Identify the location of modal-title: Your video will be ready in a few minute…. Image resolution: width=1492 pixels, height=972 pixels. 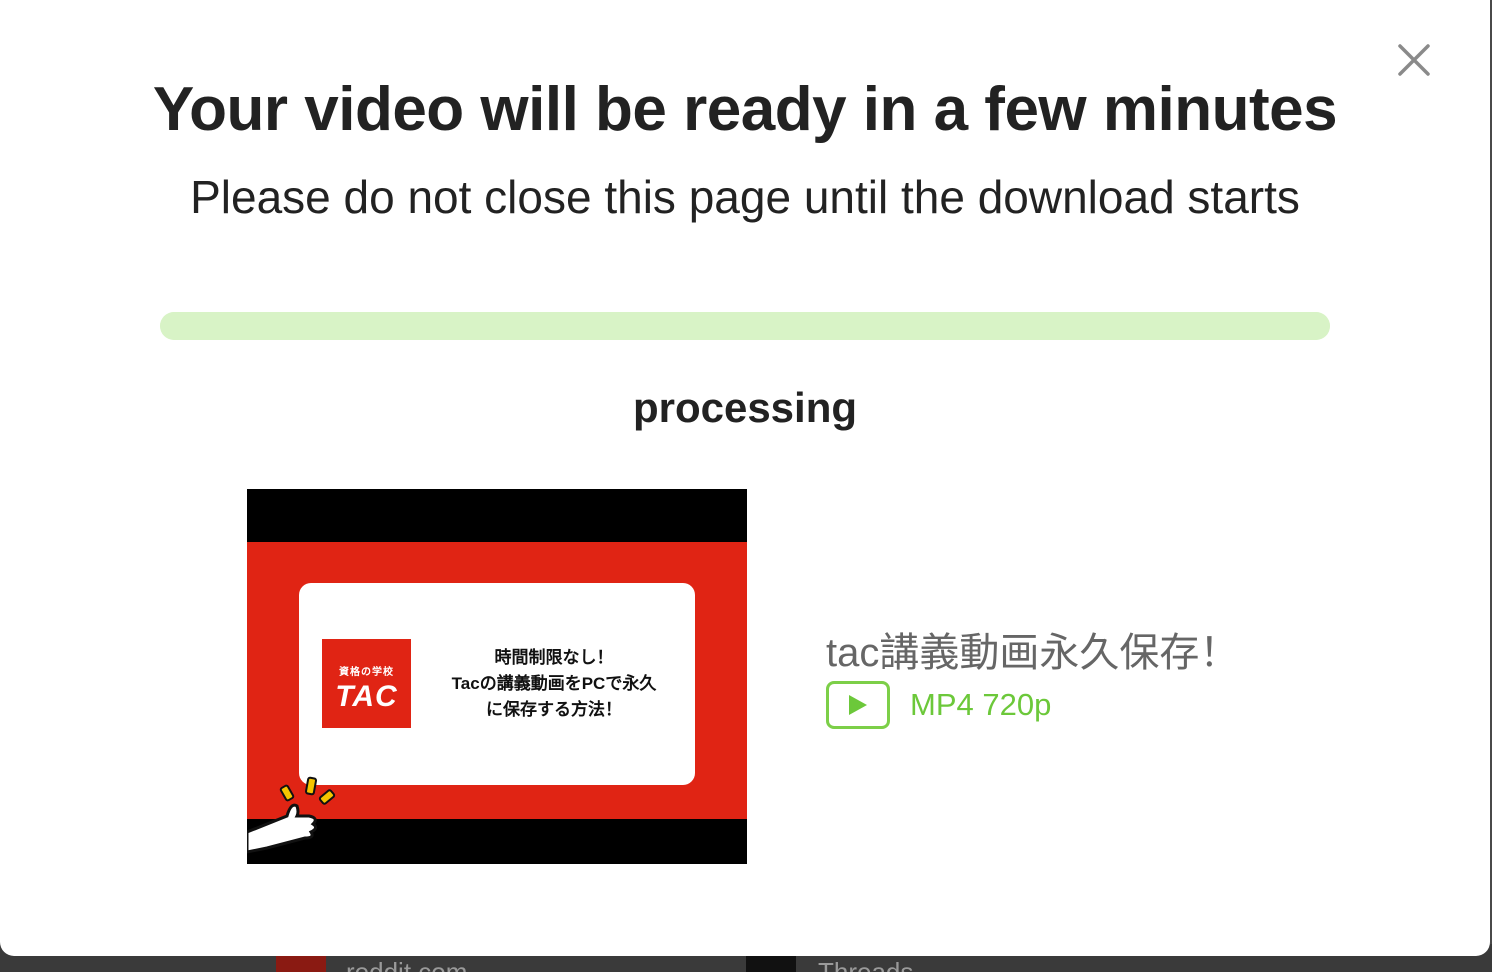
(745, 109).